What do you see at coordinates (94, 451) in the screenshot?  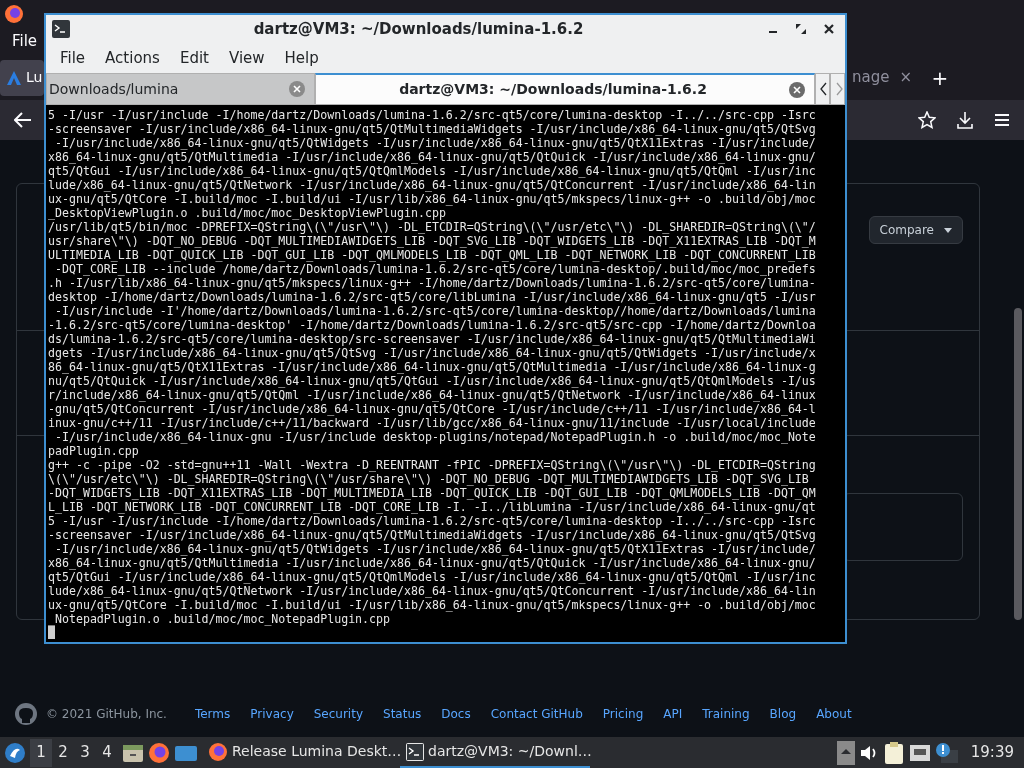 I see `terminal-line: padPlugin.cpp` at bounding box center [94, 451].